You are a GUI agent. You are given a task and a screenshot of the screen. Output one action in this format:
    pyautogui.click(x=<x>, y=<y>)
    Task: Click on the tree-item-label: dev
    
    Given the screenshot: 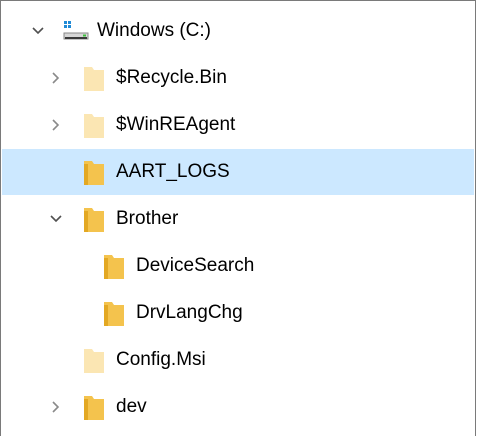 What is the action you would take?
    pyautogui.click(x=131, y=406)
    